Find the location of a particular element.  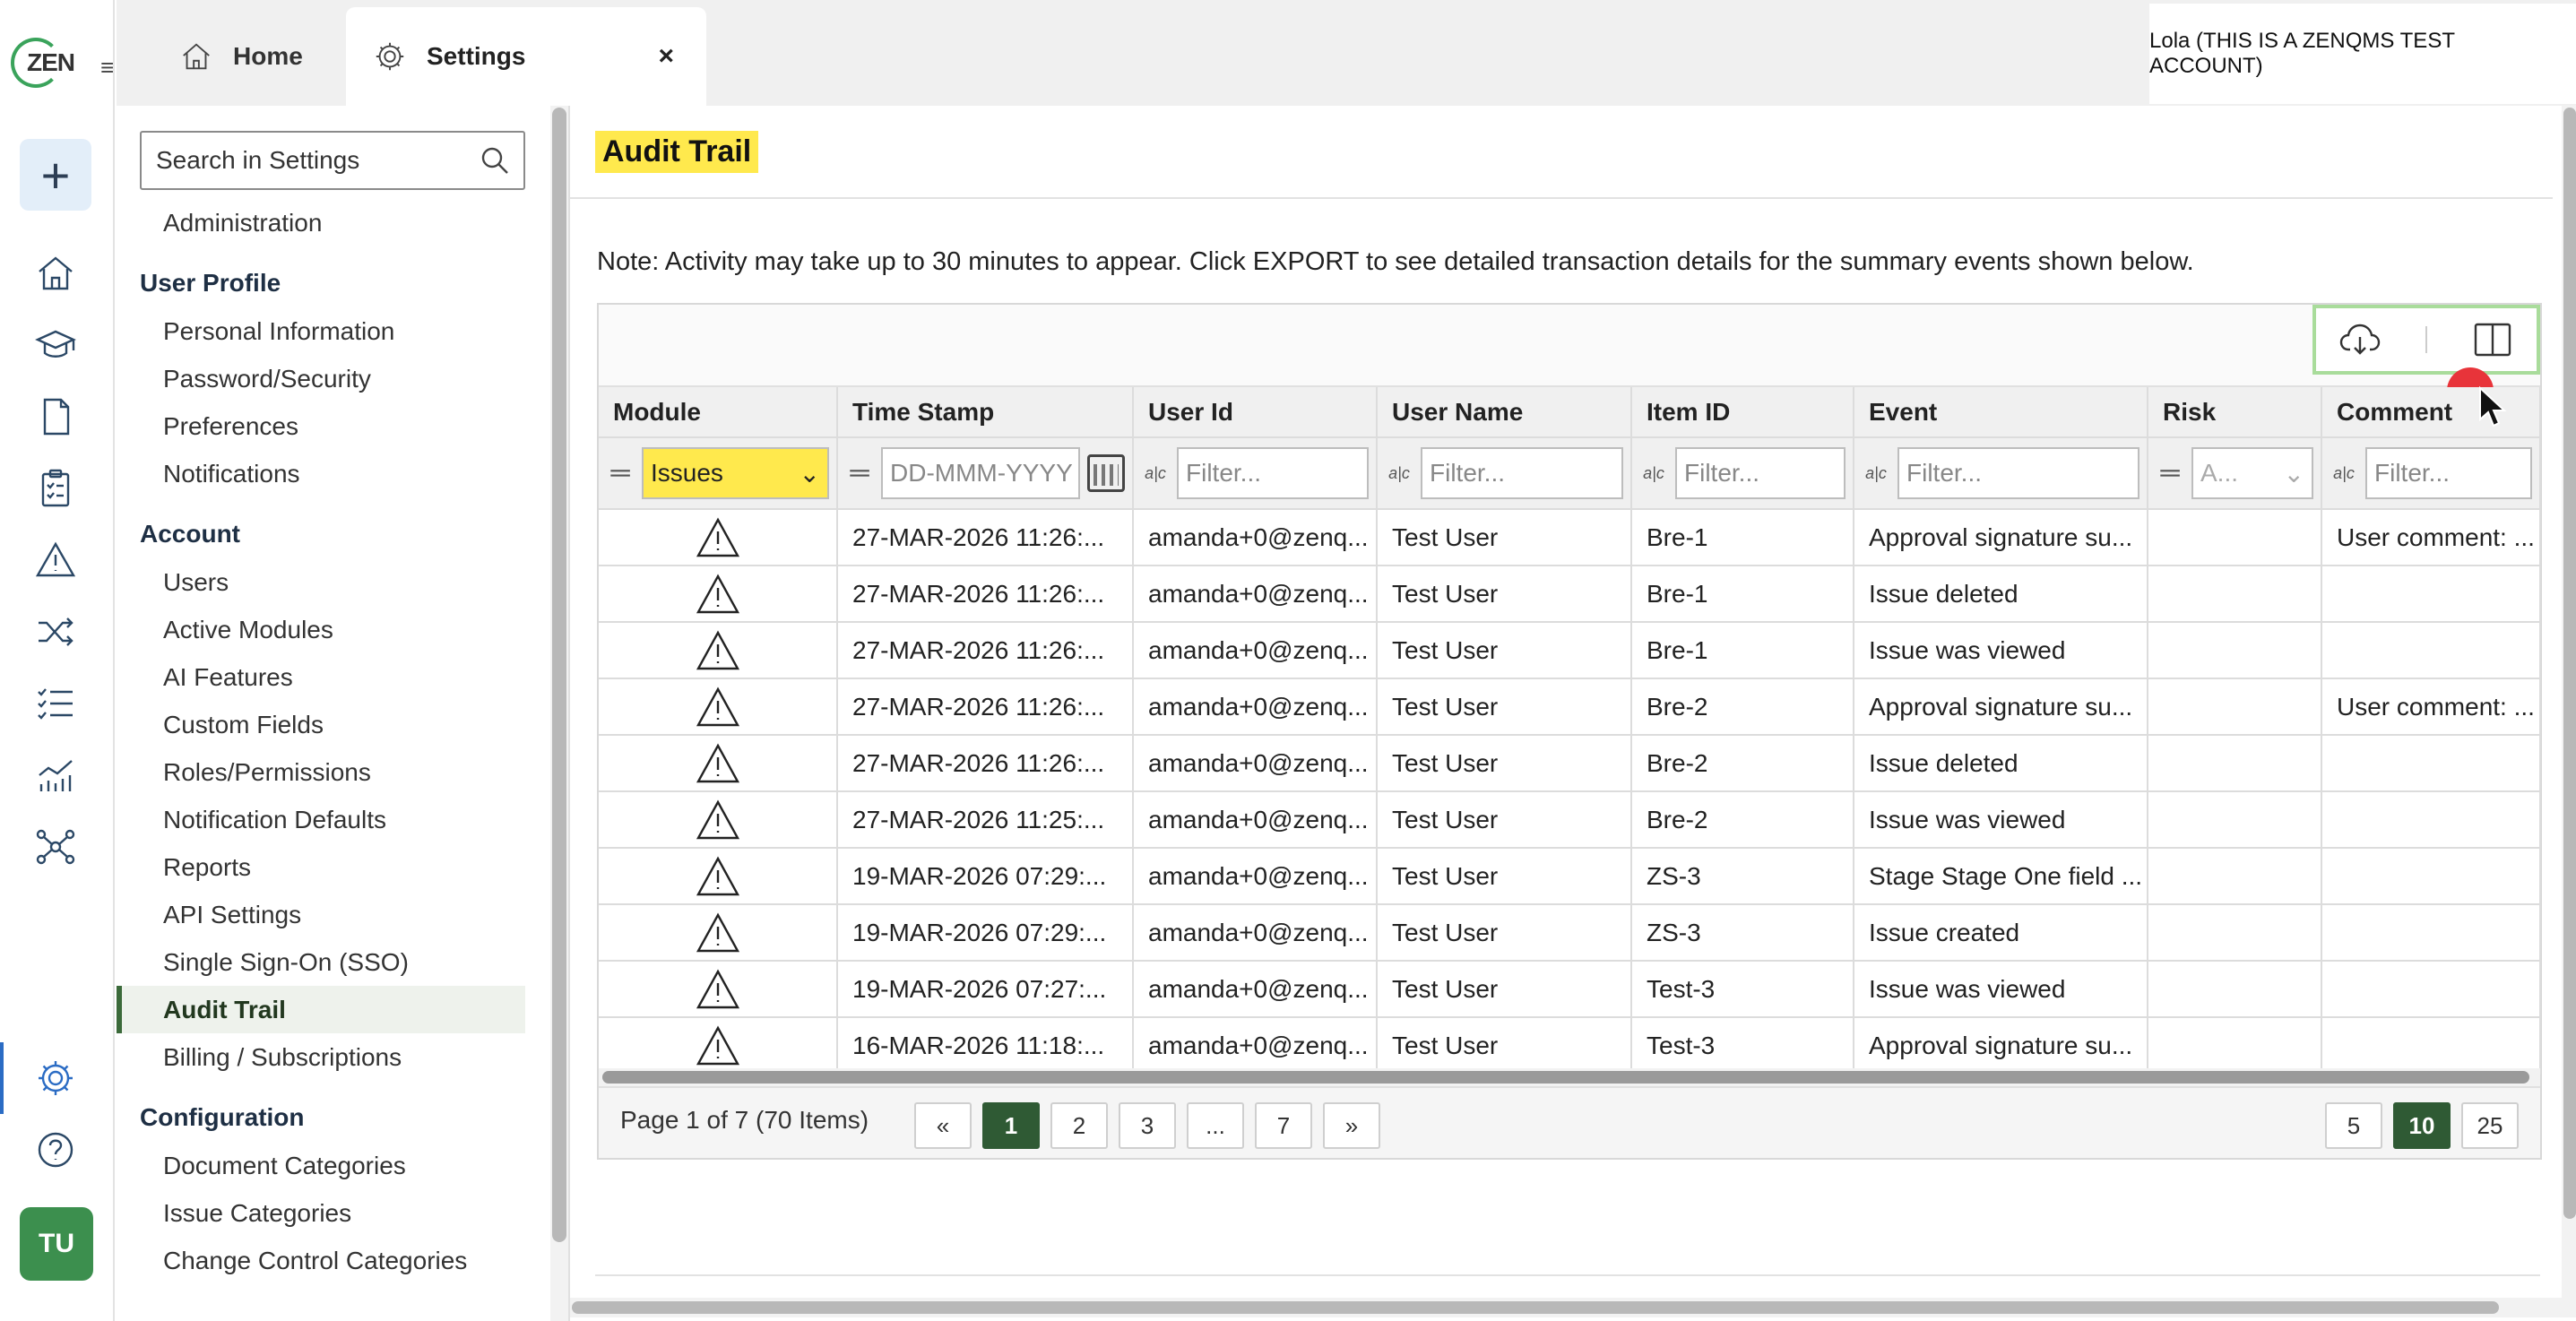

pager-page-7: 7 is located at coordinates (1283, 1125).